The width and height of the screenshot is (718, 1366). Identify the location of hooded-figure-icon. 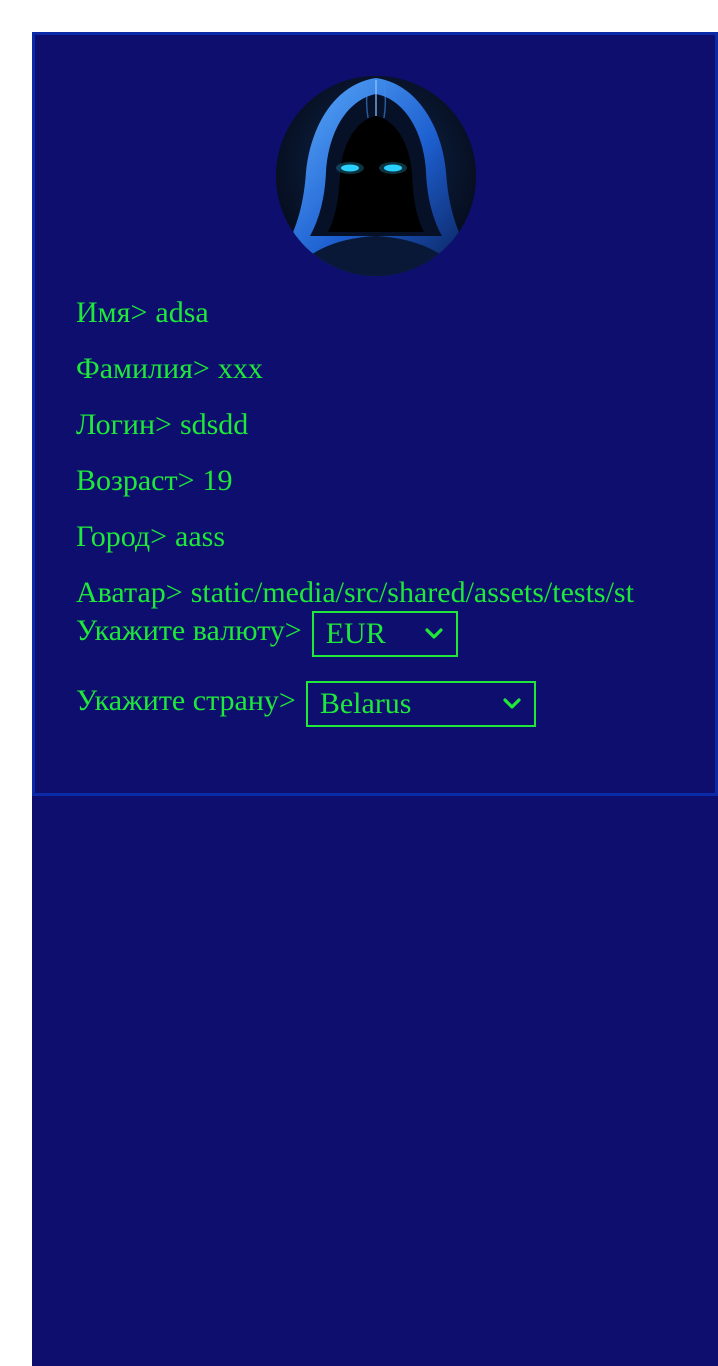
(376, 176).